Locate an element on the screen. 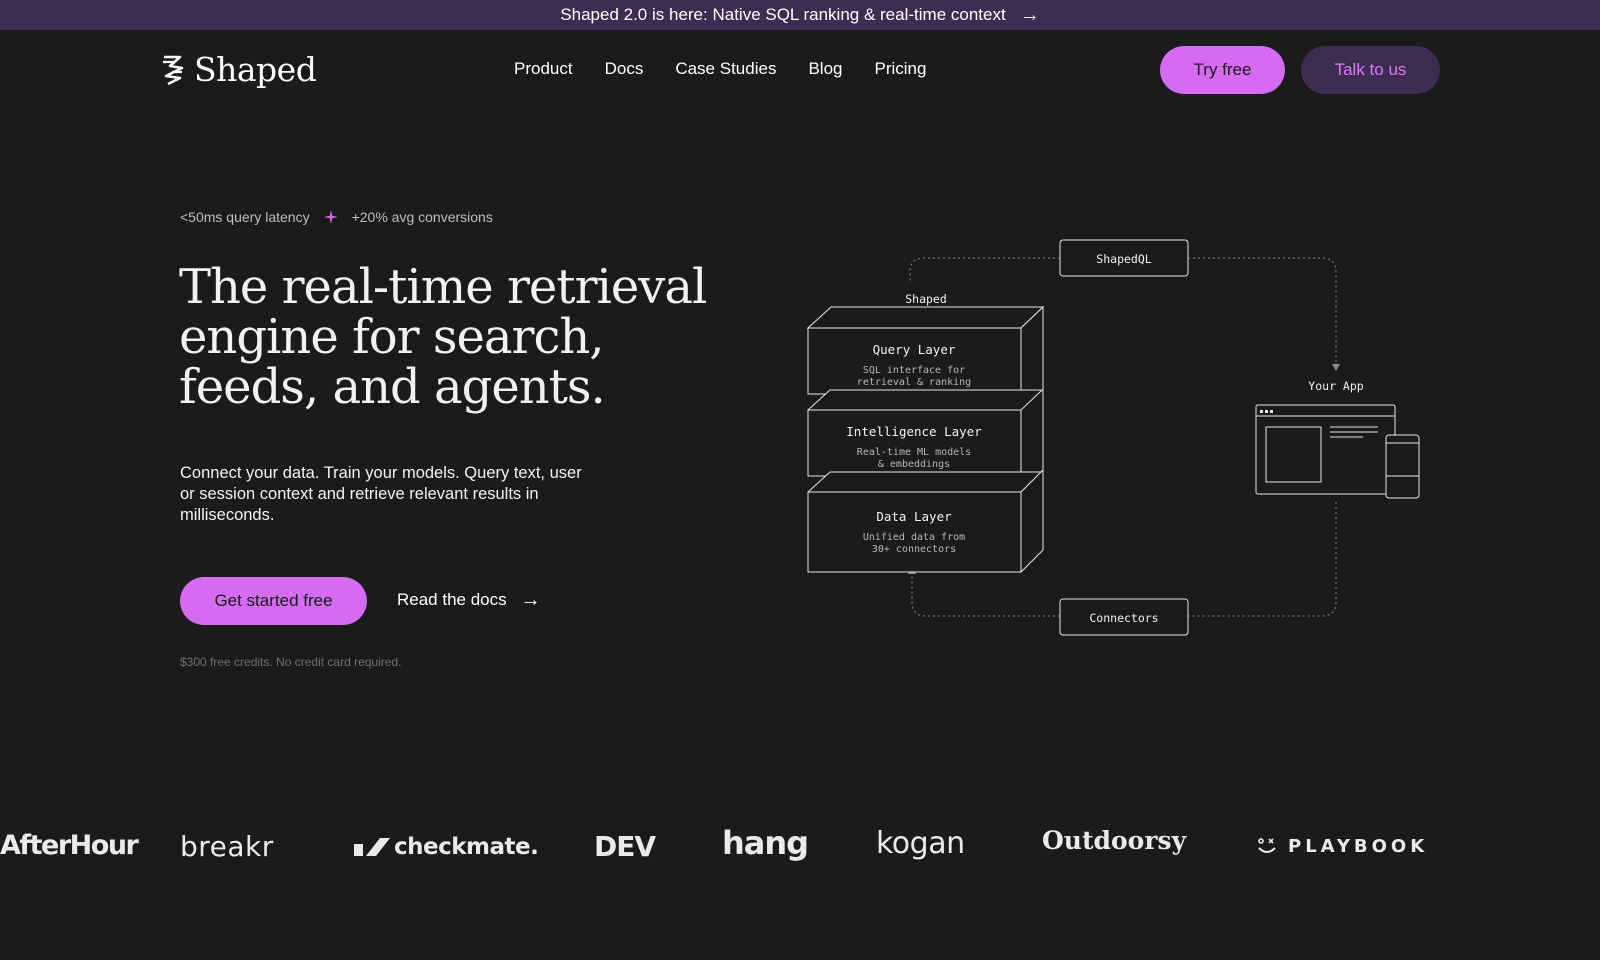  shaped-logo-icon is located at coordinates (173, 70).